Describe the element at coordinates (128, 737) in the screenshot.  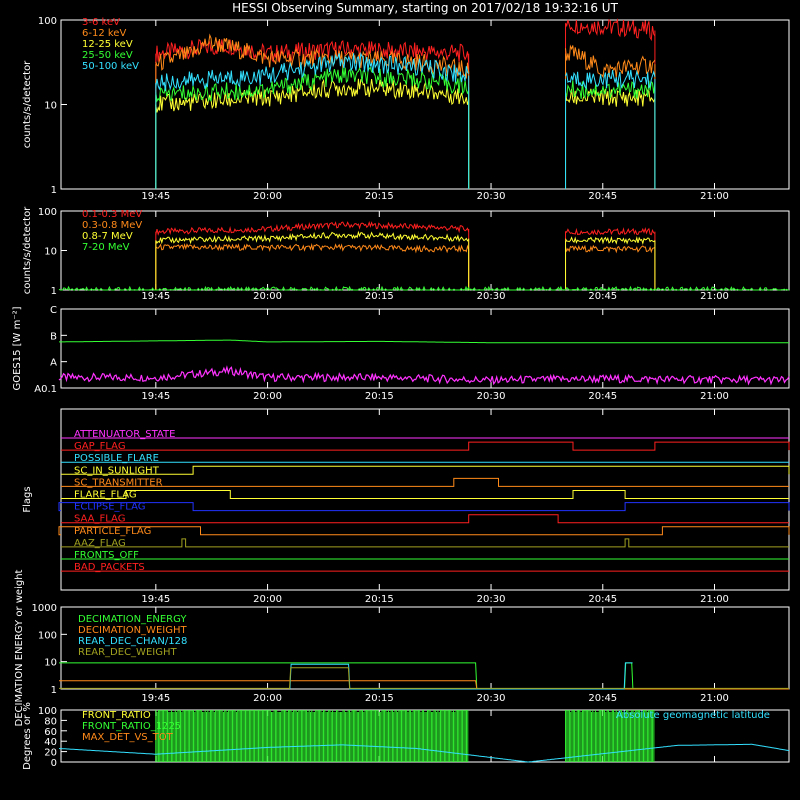
I see `legend-entry: MAX_DET_VS_TOT` at that location.